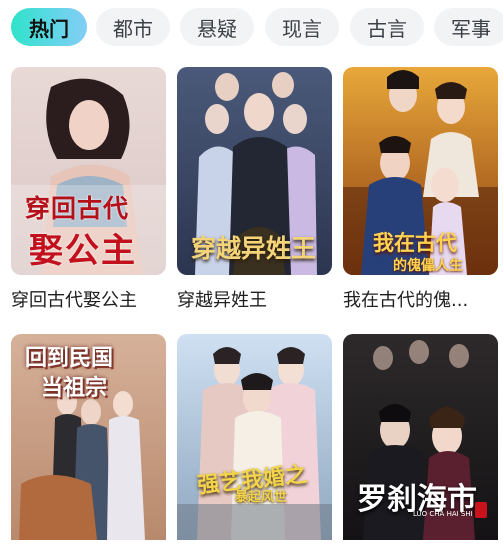 The height and width of the screenshot is (554, 503). Describe the element at coordinates (415, 242) in the screenshot. I see `poster-title-line1: 我在古代` at that location.